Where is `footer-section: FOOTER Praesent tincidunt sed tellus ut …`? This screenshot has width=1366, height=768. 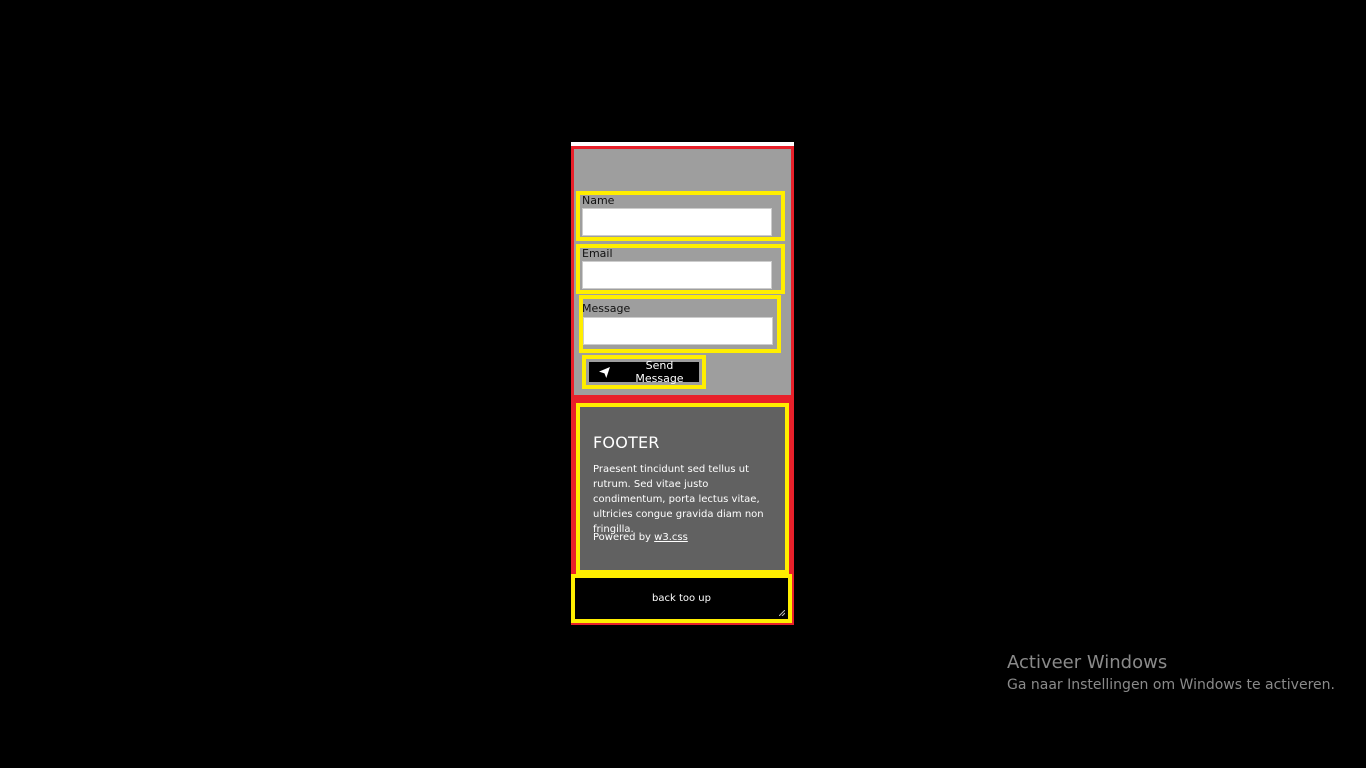 footer-section: FOOTER Praesent tincidunt sed tellus ut … is located at coordinates (682, 487).